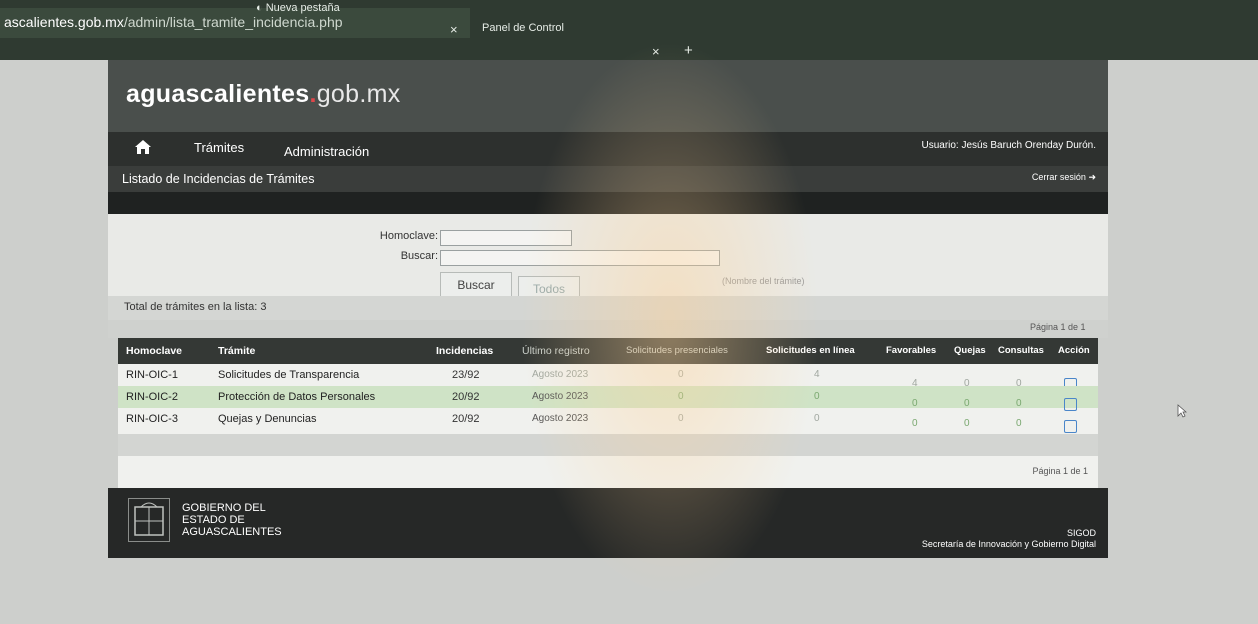 The width and height of the screenshot is (1258, 624). What do you see at coordinates (289, 375) in the screenshot?
I see `cell-tramite: Solicitudes de Transparencia` at bounding box center [289, 375].